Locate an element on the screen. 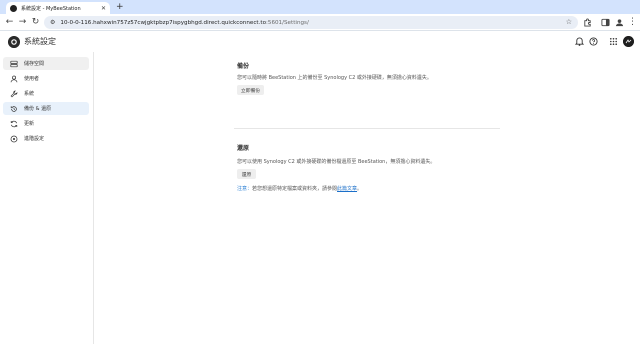  backup-now-button: 立即備份 is located at coordinates (250, 90).